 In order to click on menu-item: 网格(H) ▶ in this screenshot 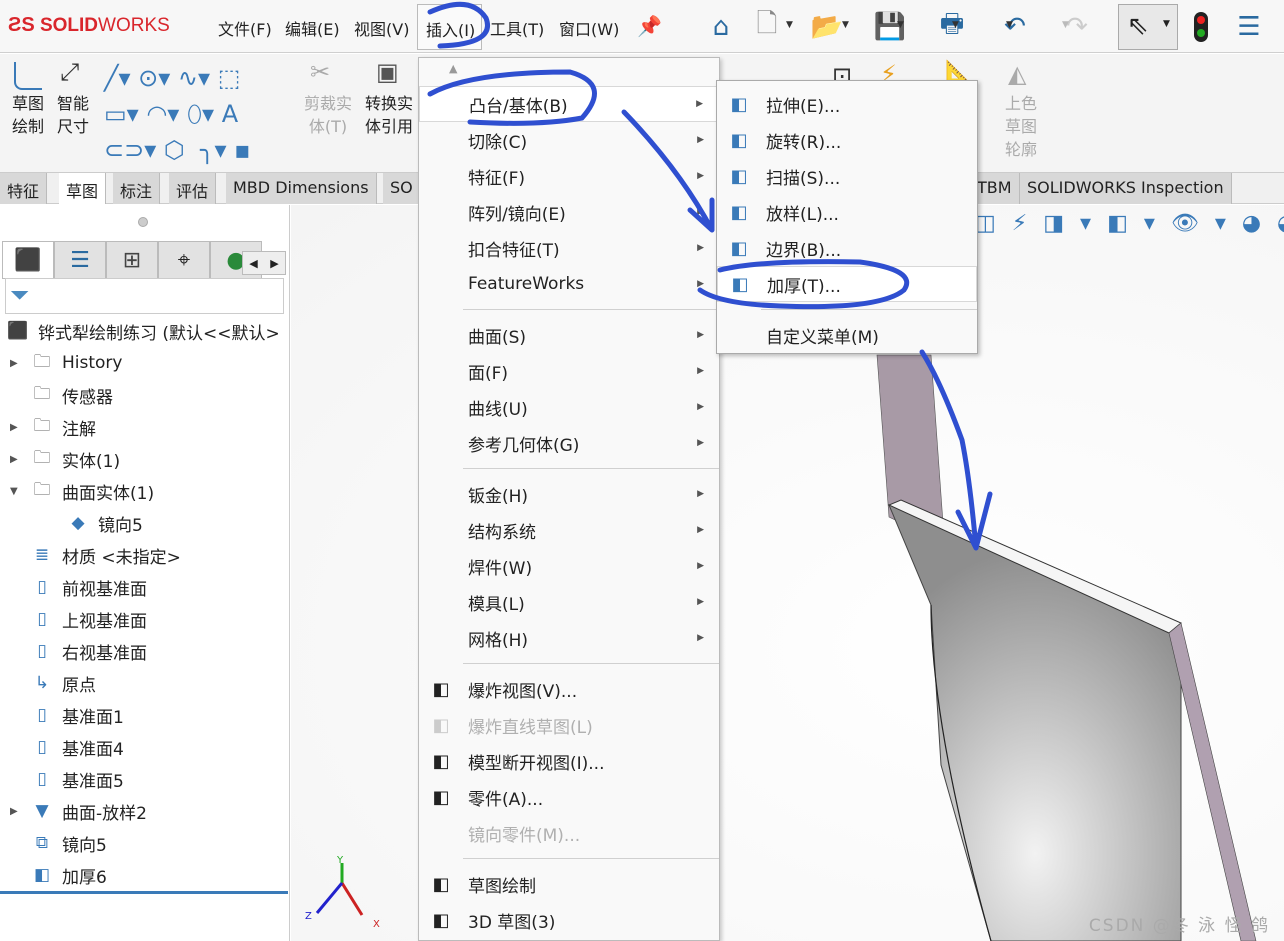, I will do `click(569, 638)`.